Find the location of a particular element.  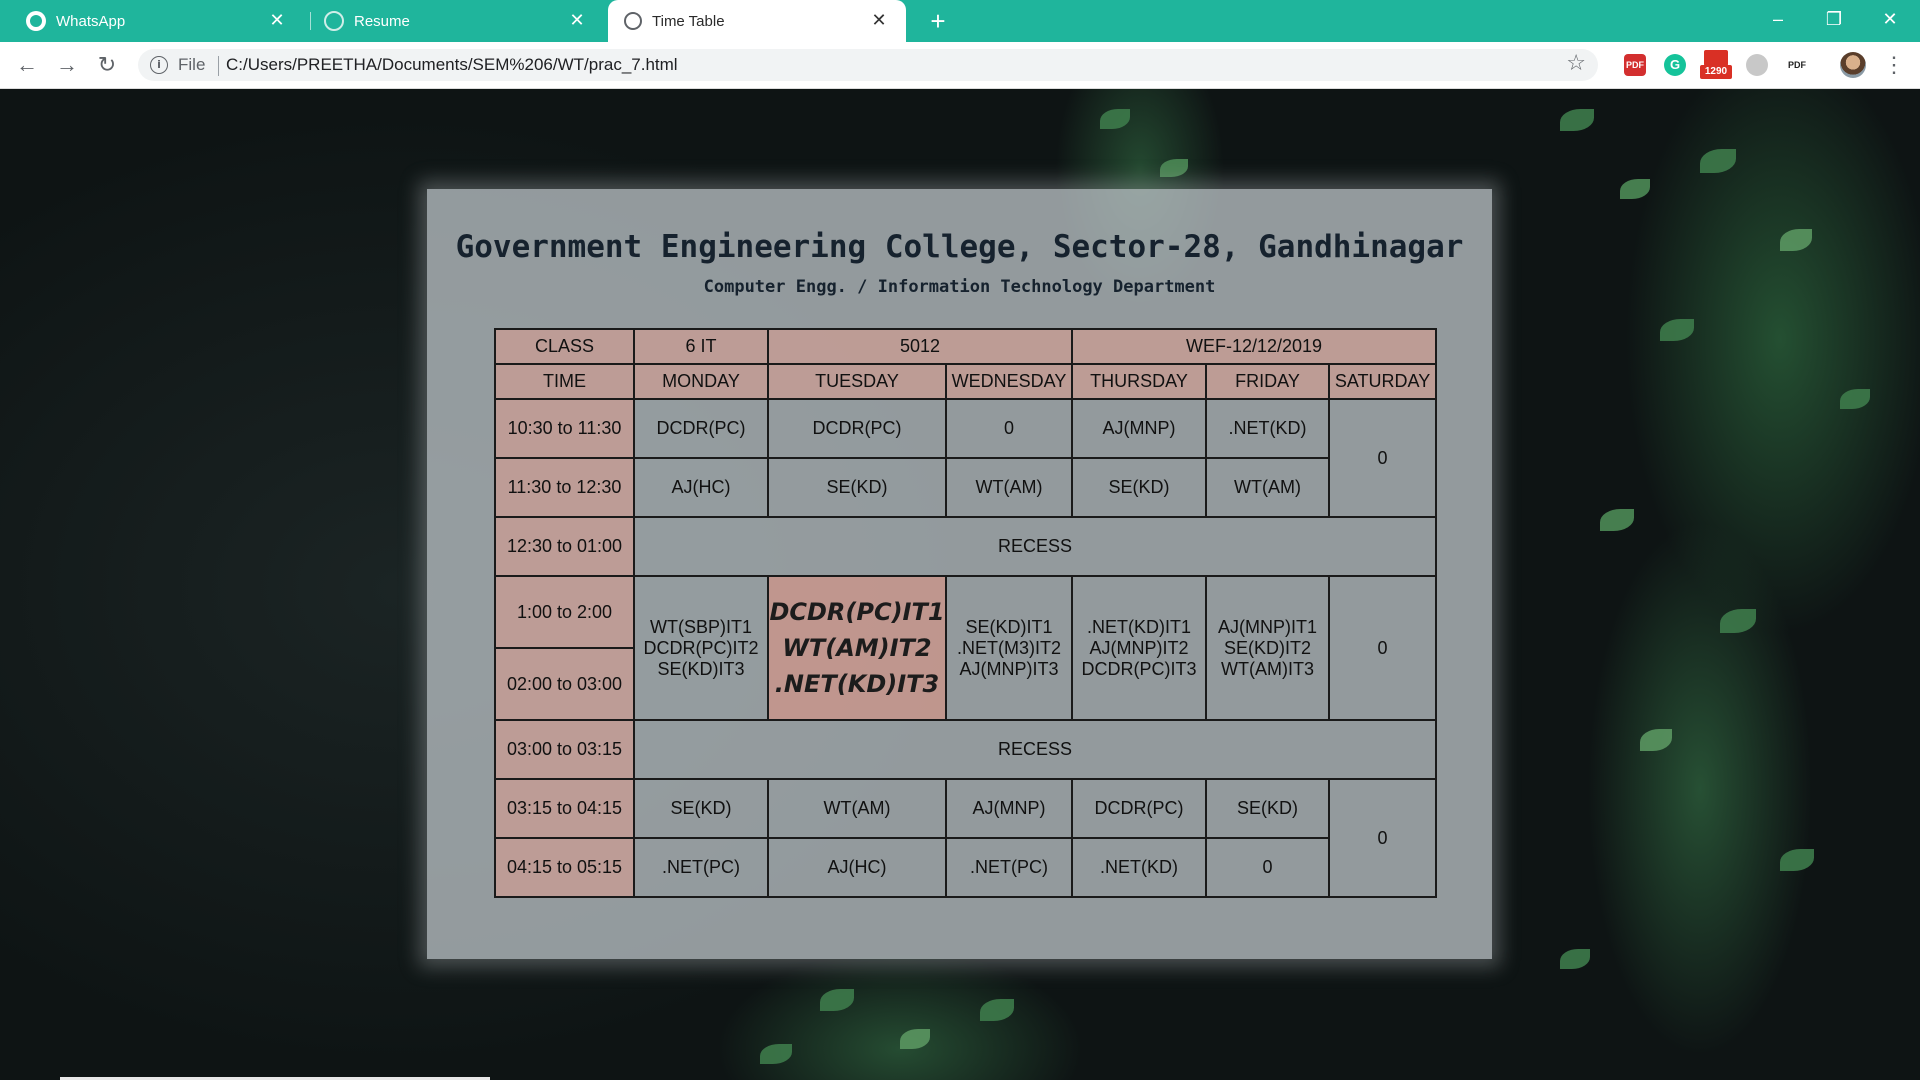

lab-entry: AJ(MNP)IT2 is located at coordinates (1139, 647).